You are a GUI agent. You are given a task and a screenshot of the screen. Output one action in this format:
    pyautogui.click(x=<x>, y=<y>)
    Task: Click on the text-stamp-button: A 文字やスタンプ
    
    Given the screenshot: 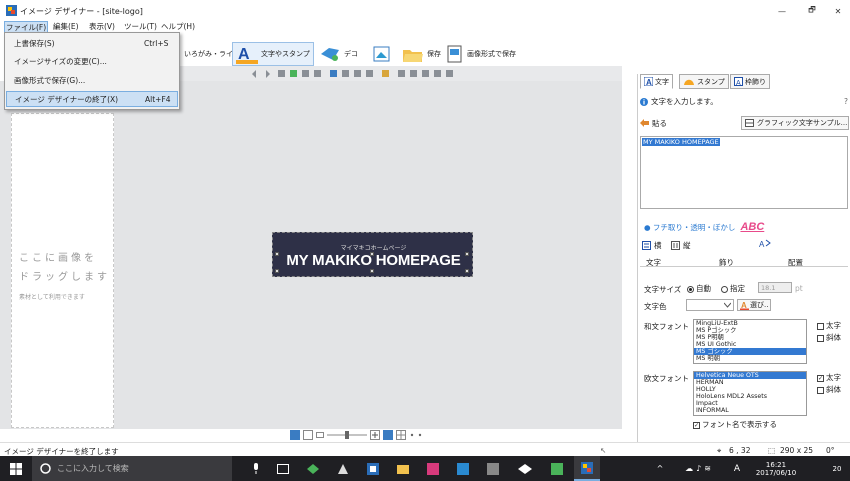 What is the action you would take?
    pyautogui.click(x=273, y=54)
    